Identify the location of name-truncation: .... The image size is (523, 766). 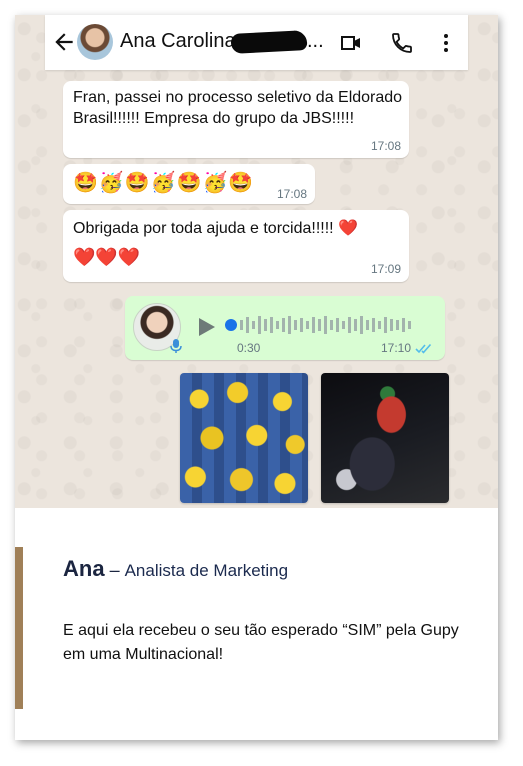
(315, 41).